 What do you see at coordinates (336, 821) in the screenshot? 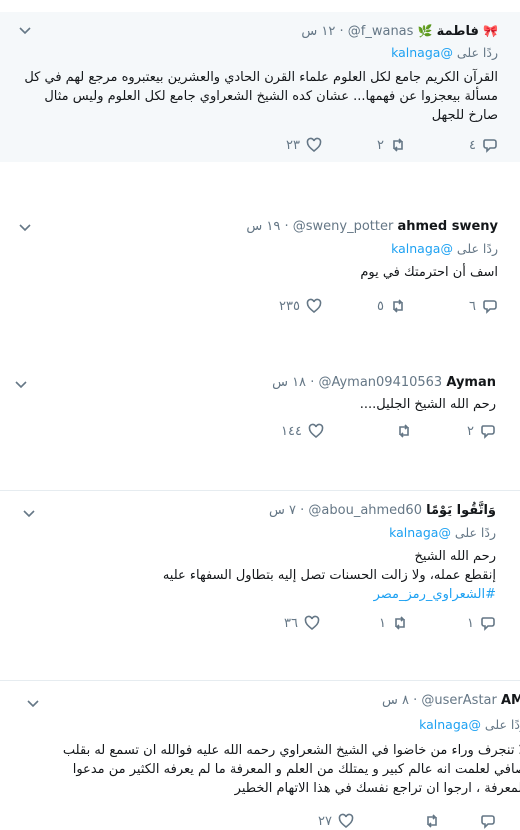
I see `like-button: ٢٧` at bounding box center [336, 821].